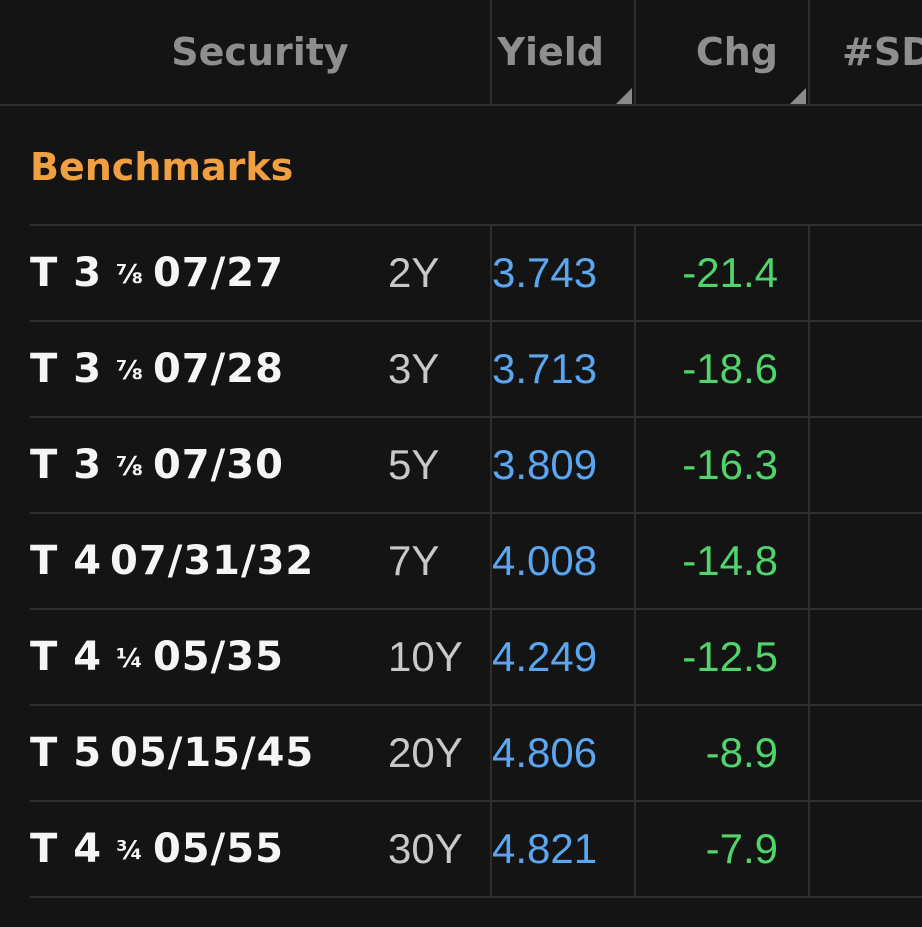 This screenshot has height=927, width=922. What do you see at coordinates (218, 273) in the screenshot?
I see `security-maturity: 07/27` at bounding box center [218, 273].